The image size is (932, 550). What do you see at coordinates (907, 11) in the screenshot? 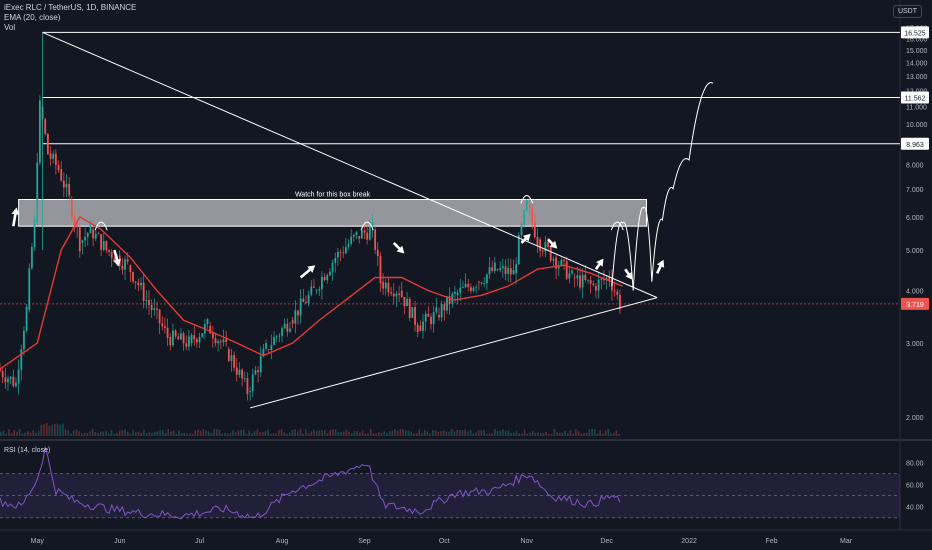
I see `currency-button: USDT` at bounding box center [907, 11].